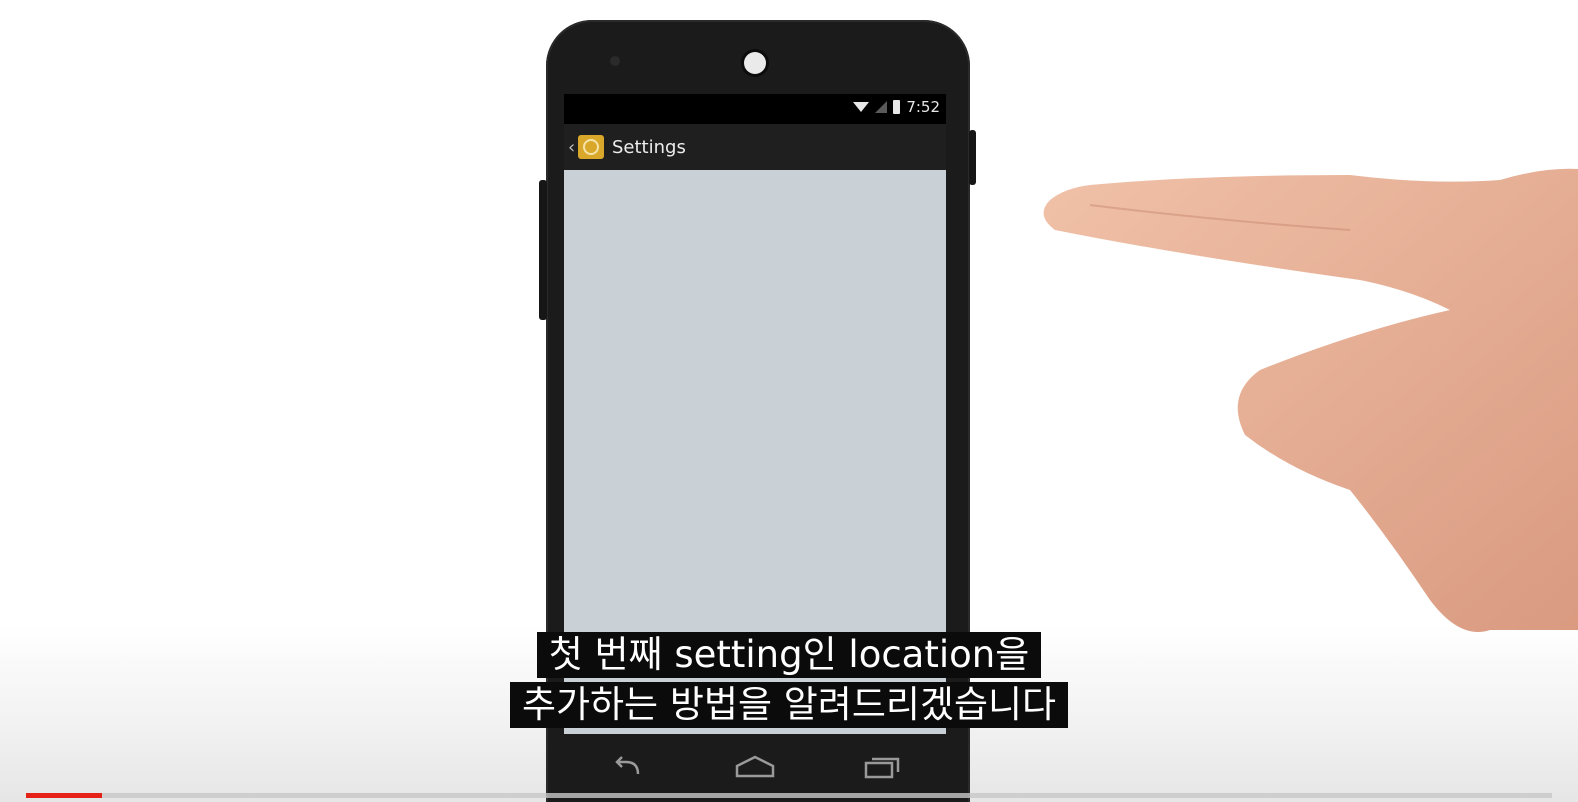  Describe the element at coordinates (755, 147) in the screenshot. I see `action-bar: ‹ Settings` at that location.